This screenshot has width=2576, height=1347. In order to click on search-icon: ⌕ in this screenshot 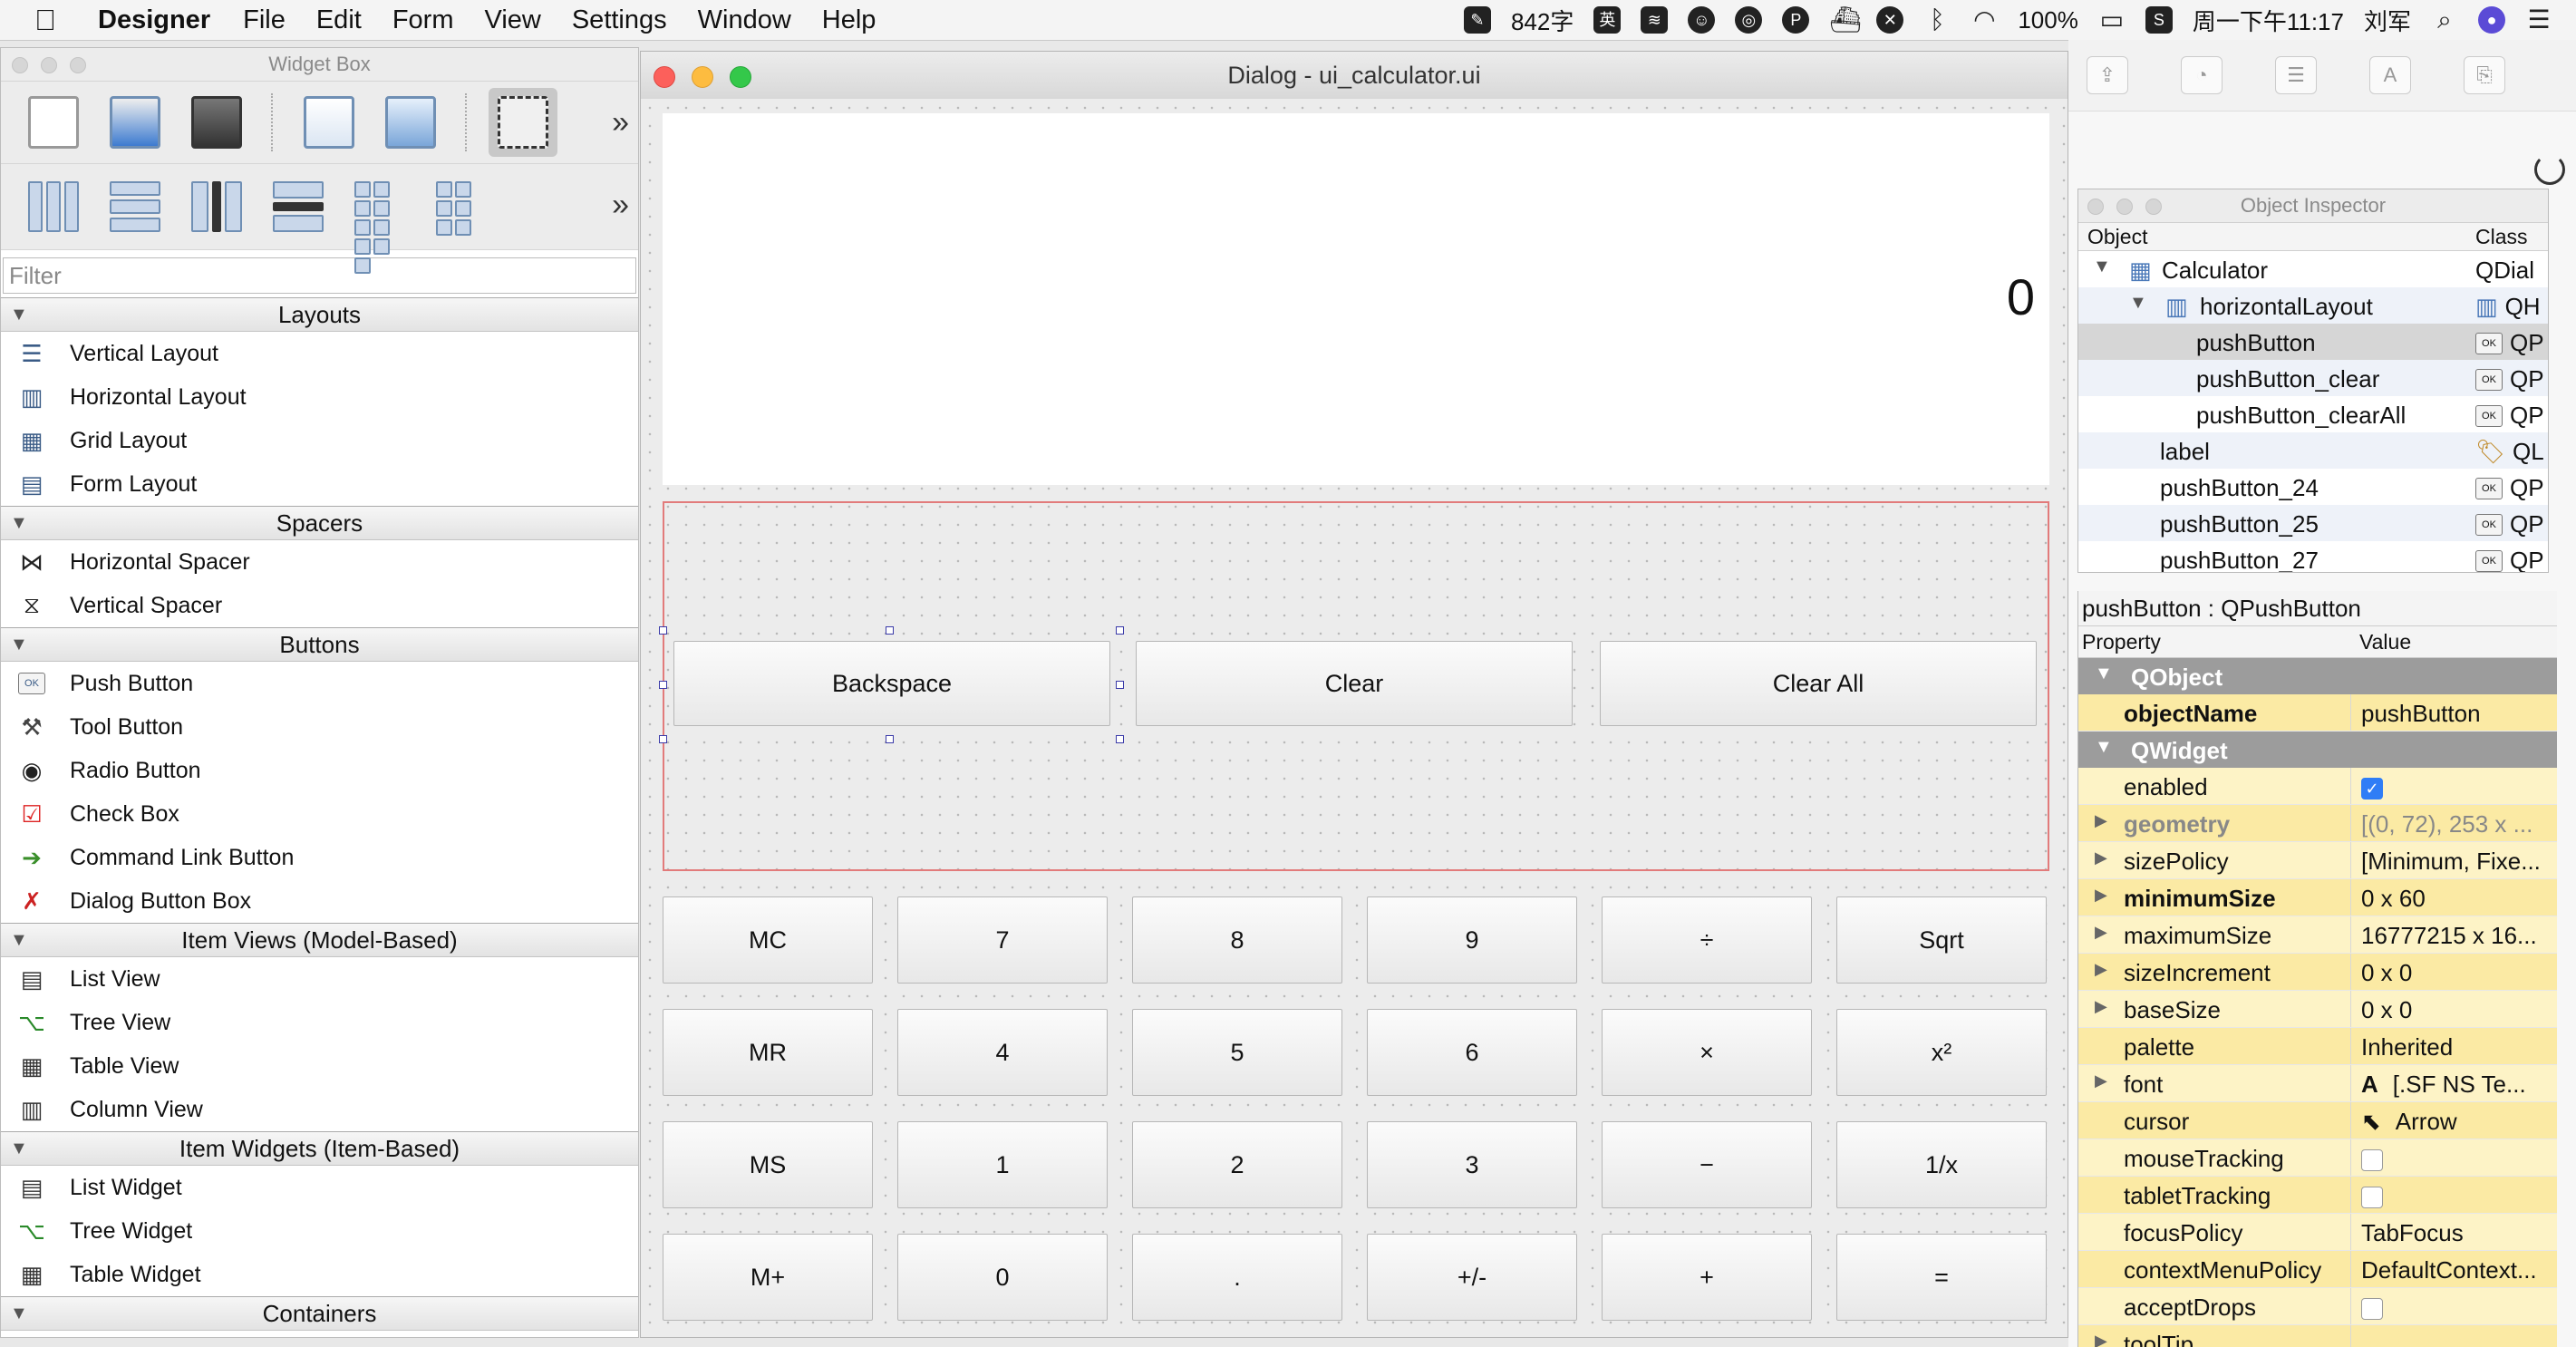, I will do `click(2444, 20)`.